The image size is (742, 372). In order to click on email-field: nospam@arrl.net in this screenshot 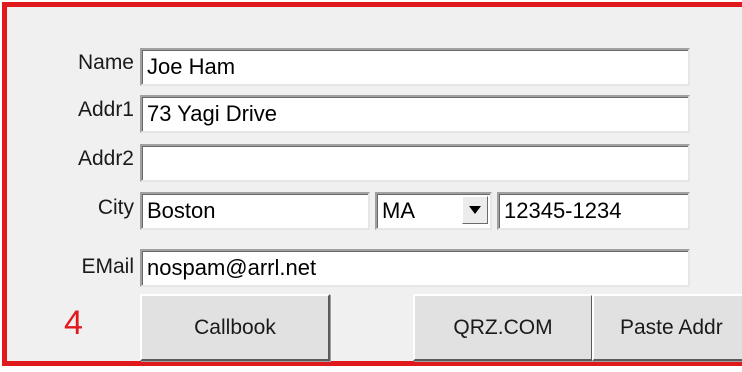, I will do `click(415, 268)`.